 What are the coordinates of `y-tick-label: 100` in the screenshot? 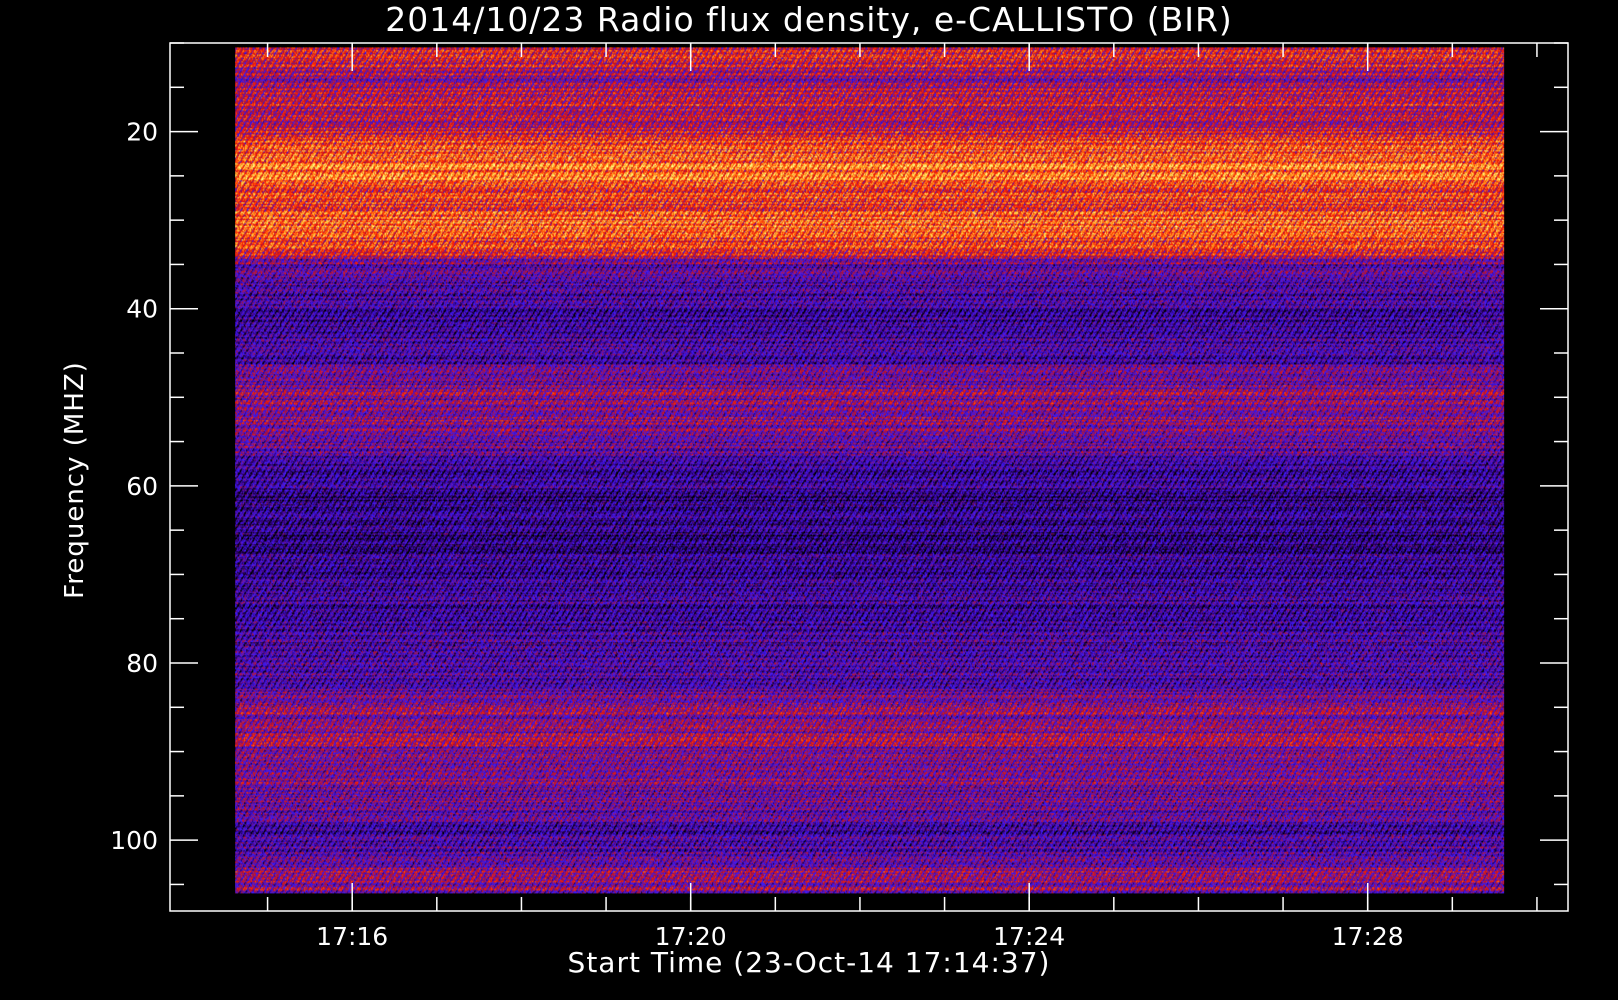 It's located at (134, 840).